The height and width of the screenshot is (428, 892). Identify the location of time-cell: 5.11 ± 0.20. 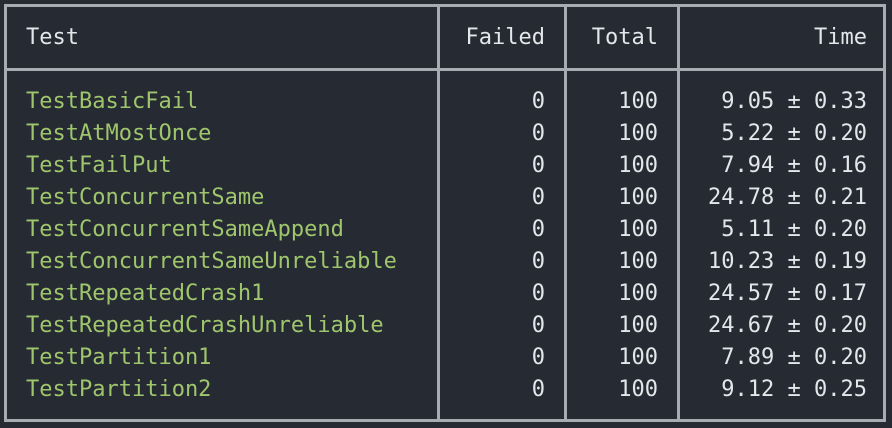
(794, 229).